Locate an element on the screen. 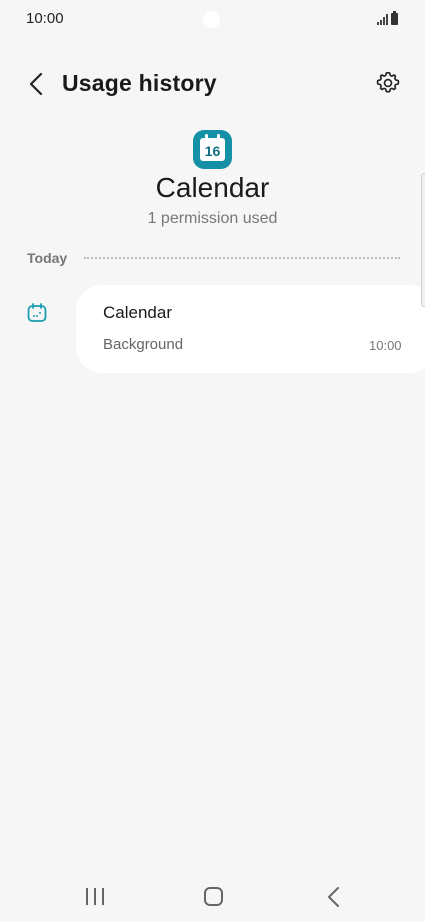 The width and height of the screenshot is (425, 922). back-button is located at coordinates (36, 84).